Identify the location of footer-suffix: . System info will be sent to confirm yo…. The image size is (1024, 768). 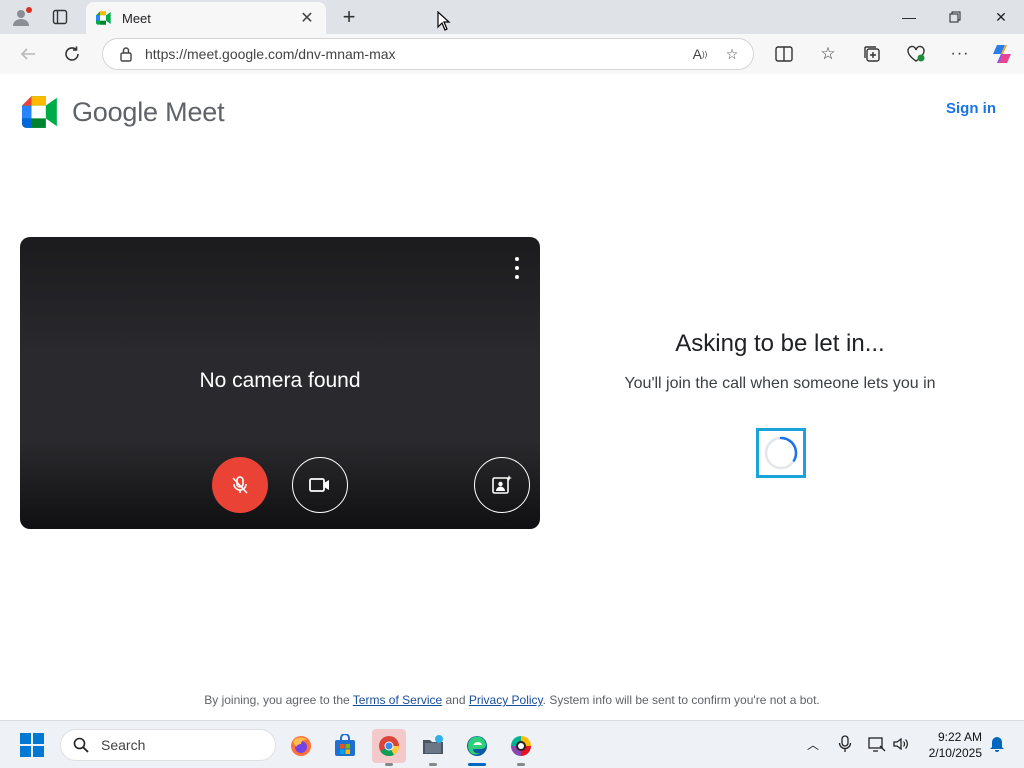
(681, 700).